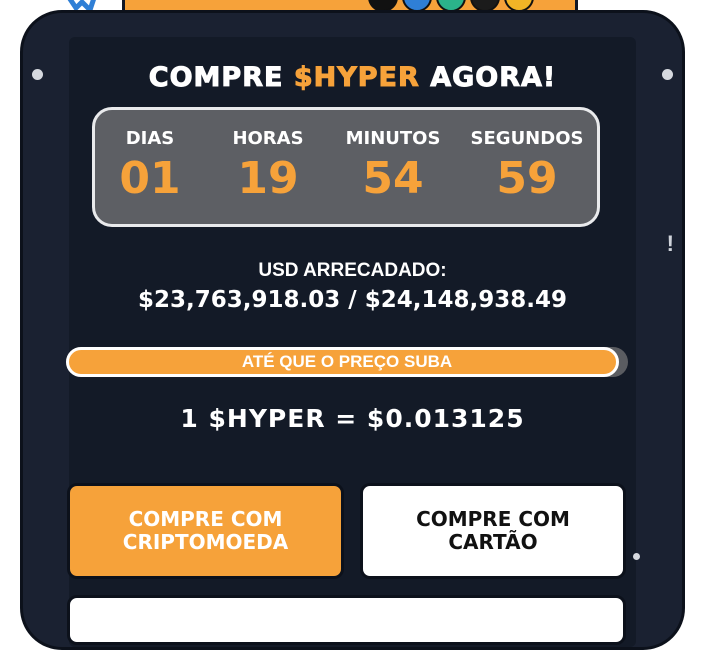 Image resolution: width=703 pixels, height=650 pixels. What do you see at coordinates (488, 78) in the screenshot?
I see `title-suffix: AGORA!` at bounding box center [488, 78].